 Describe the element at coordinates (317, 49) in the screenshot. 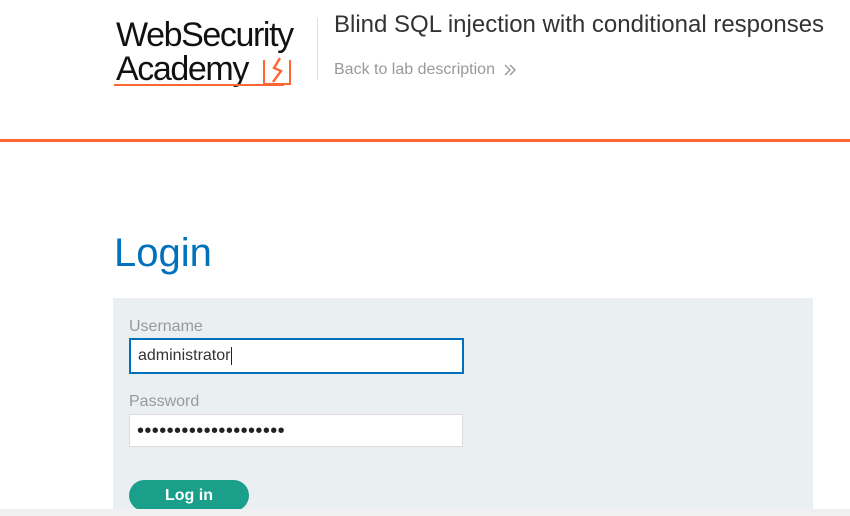

I see `header-divider` at that location.